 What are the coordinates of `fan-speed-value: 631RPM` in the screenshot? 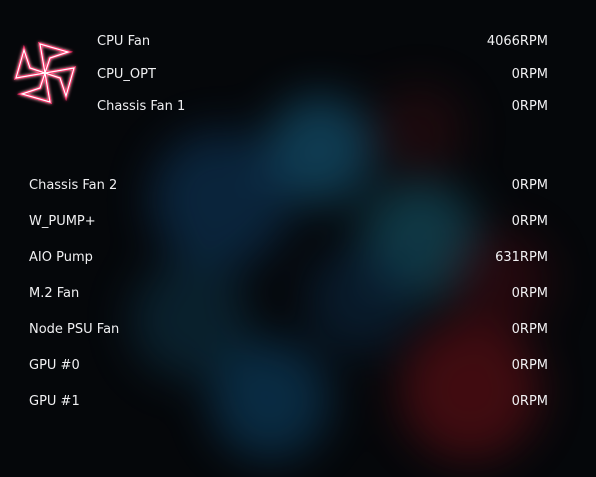 It's located at (521, 257).